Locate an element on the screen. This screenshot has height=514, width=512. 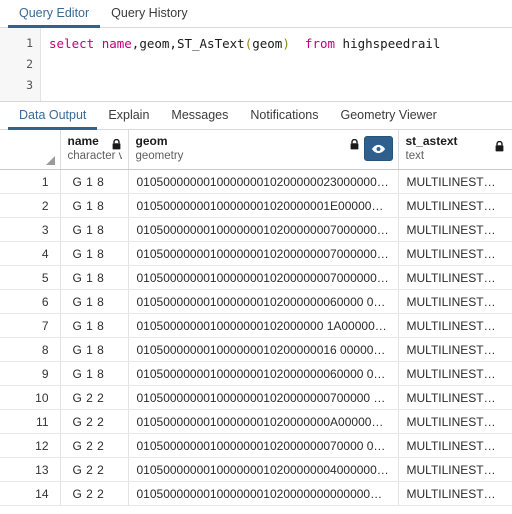
tab-data-output: Data Output is located at coordinates (53, 119).